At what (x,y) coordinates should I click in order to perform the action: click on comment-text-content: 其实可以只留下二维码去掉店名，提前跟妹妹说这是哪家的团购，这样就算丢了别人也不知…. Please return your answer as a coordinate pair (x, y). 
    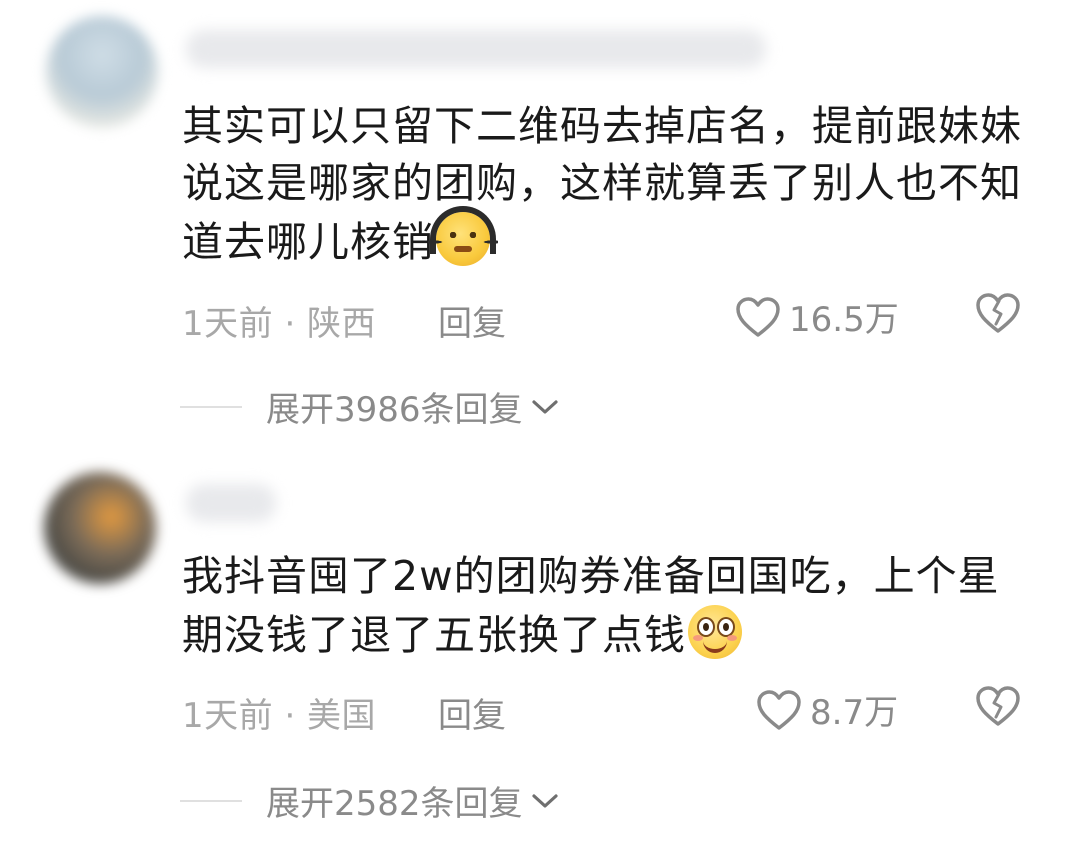
    Looking at the image, I should click on (602, 184).